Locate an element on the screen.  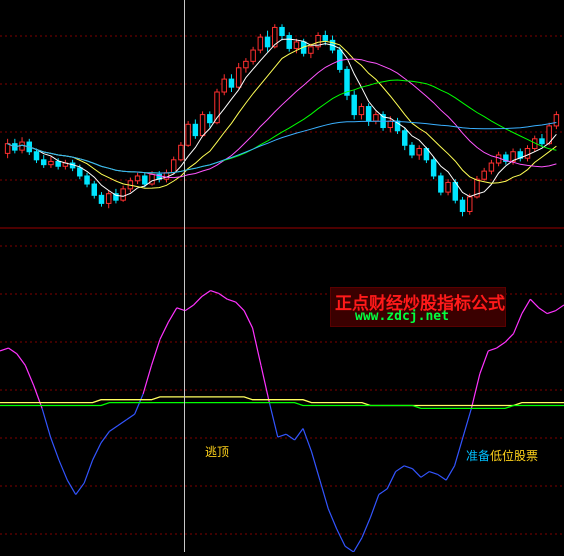
low-stock-label: 准备低位股票 is located at coordinates (502, 455).